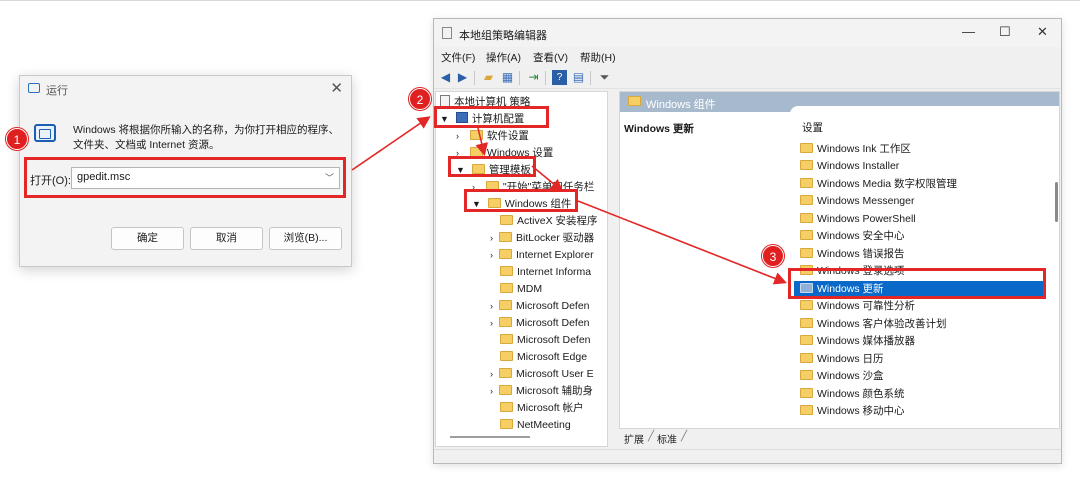  Describe the element at coordinates (45, 133) in the screenshot. I see `run-program-icon` at that location.